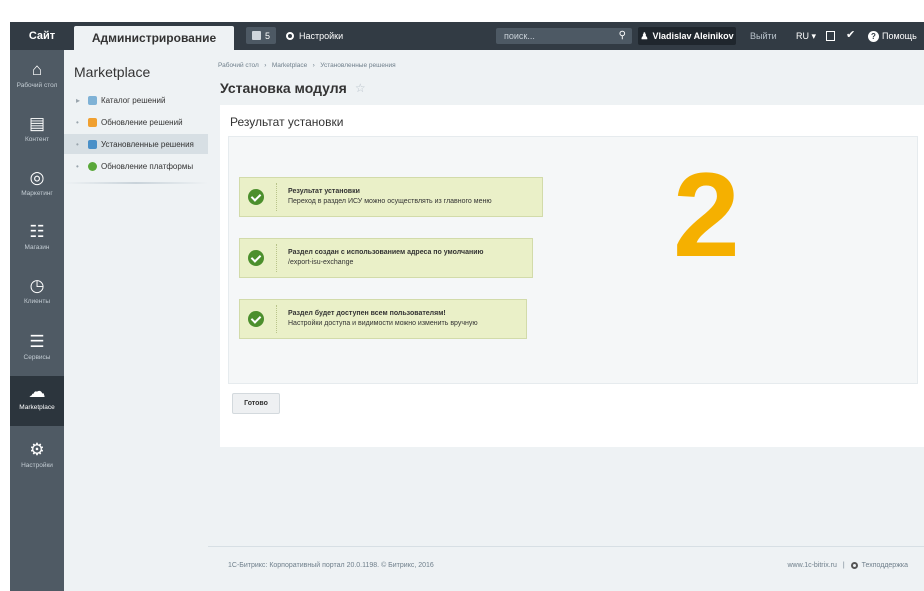  Describe the element at coordinates (37, 296) in the screenshot. I see `rail-item-clients: ◷ Клиенты` at that location.